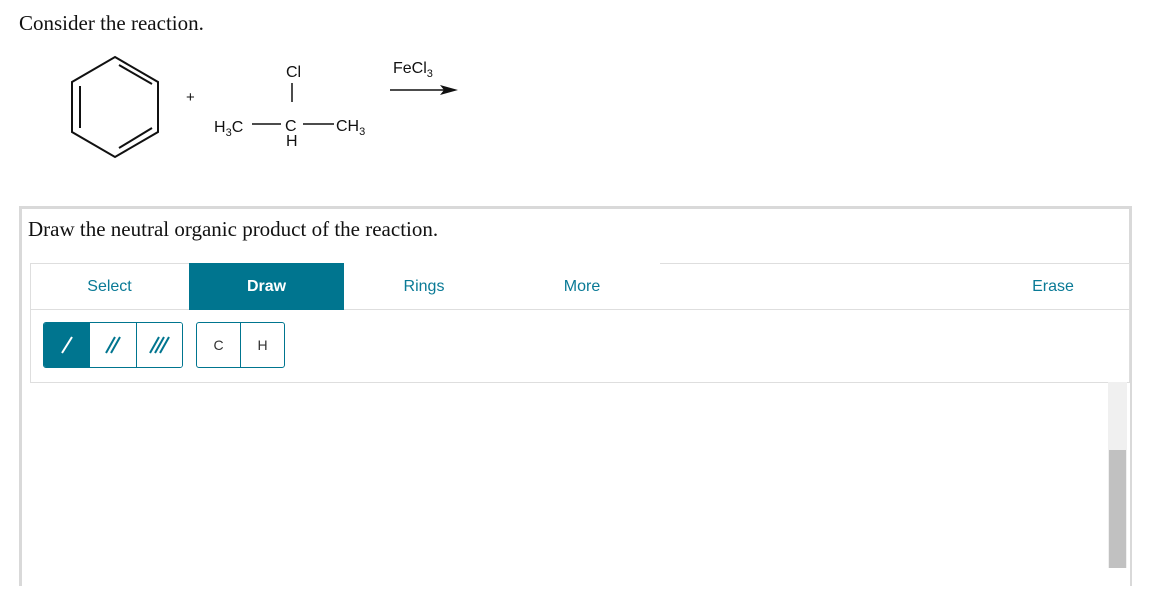 The width and height of the screenshot is (1156, 603). I want to click on bond-tool-group, so click(113, 345).